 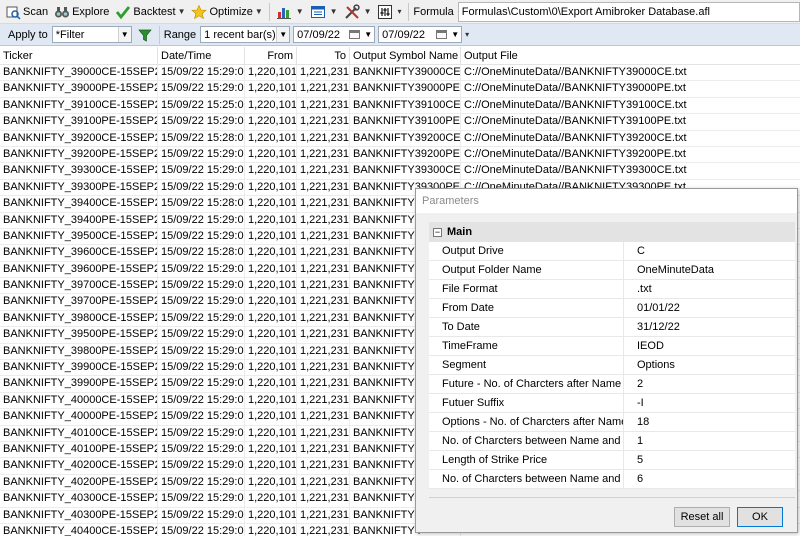 I want to click on parameter-name: TimeFrame, so click(x=526, y=346).